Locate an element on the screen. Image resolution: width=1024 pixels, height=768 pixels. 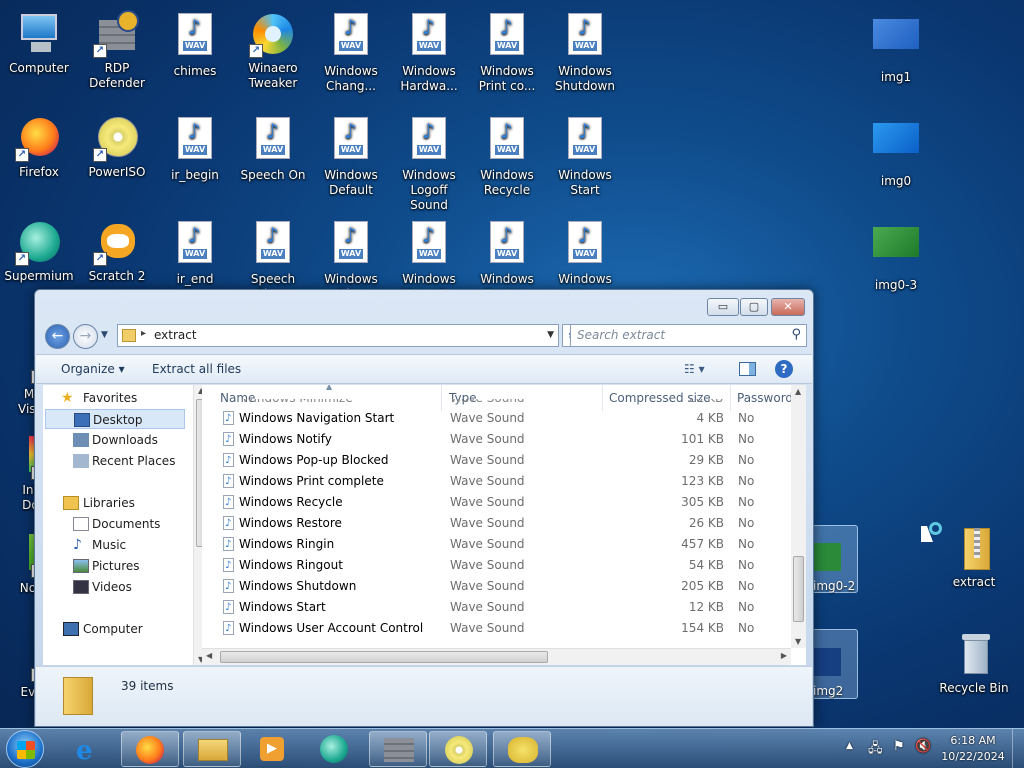
desktop-icon-firefox: ↗ Firefox is located at coordinates (39, 147).